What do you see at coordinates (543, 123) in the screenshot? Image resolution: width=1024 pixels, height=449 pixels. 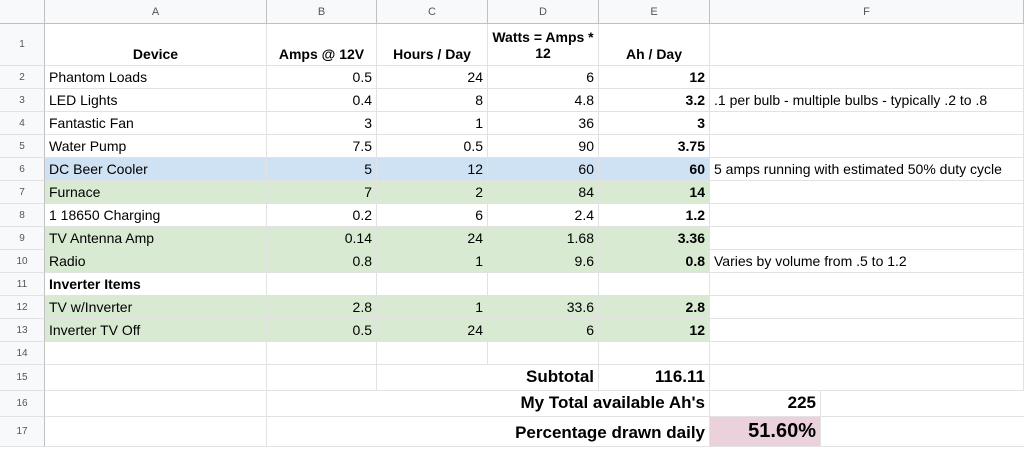 I see `cell-watts: 36` at bounding box center [543, 123].